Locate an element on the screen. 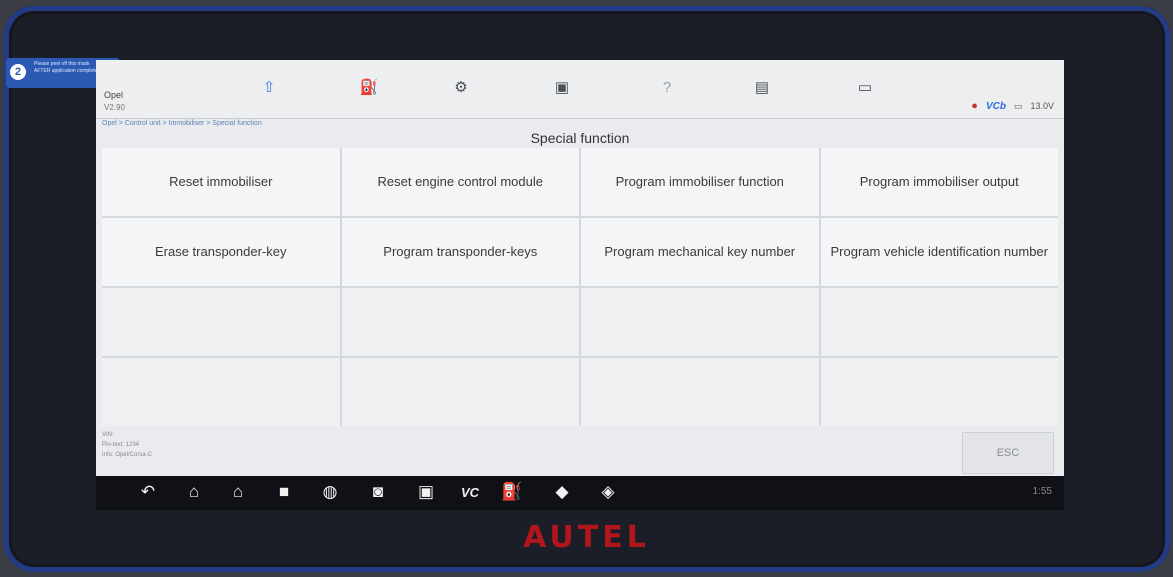 The height and width of the screenshot is (577, 1173). vehicle-lift-icon: ⛽ is located at coordinates (369, 87).